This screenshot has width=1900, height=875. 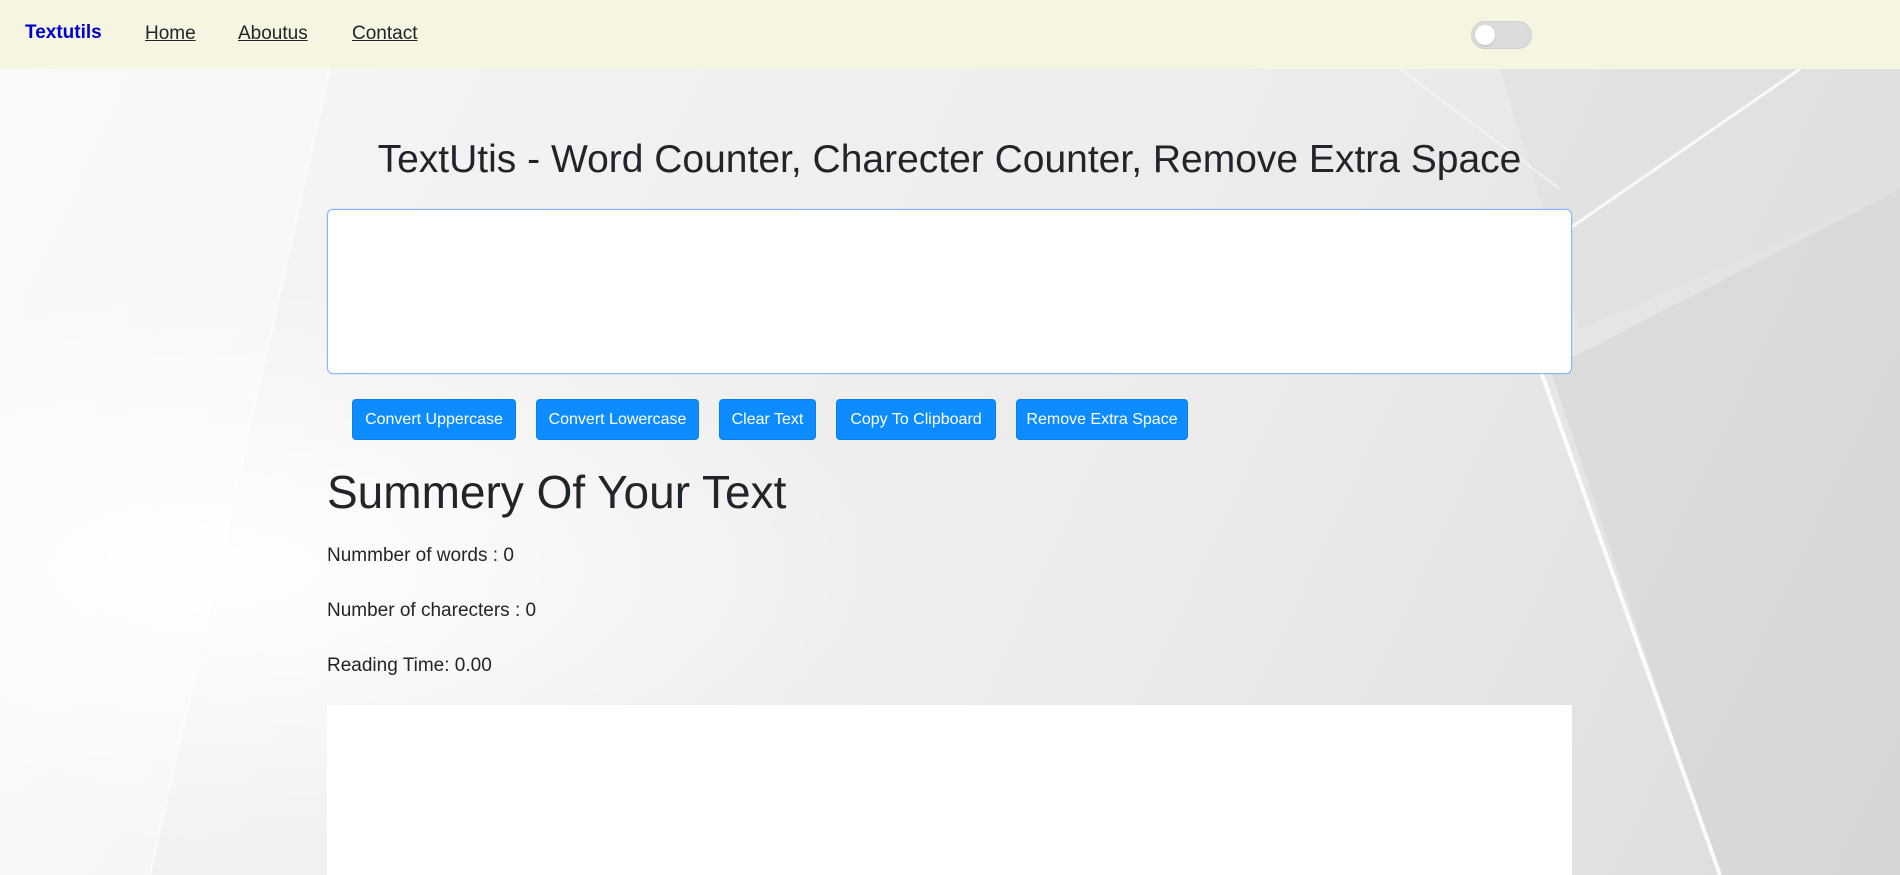 I want to click on summary-heading: Summery Of Your Text, so click(x=557, y=492).